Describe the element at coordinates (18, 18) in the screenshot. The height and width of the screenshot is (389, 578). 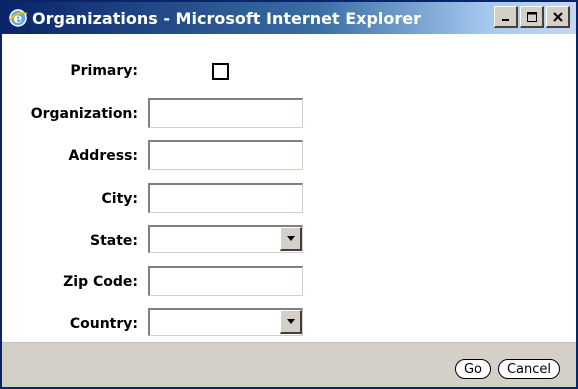
I see `internet-explorer-icon: e` at that location.